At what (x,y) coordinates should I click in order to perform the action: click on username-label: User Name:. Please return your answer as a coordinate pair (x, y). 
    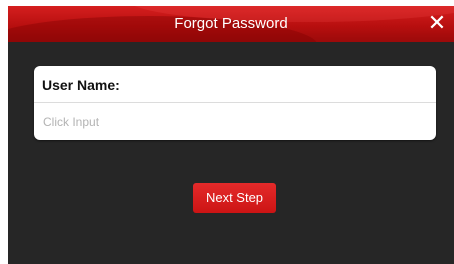
    Looking at the image, I should click on (81, 85).